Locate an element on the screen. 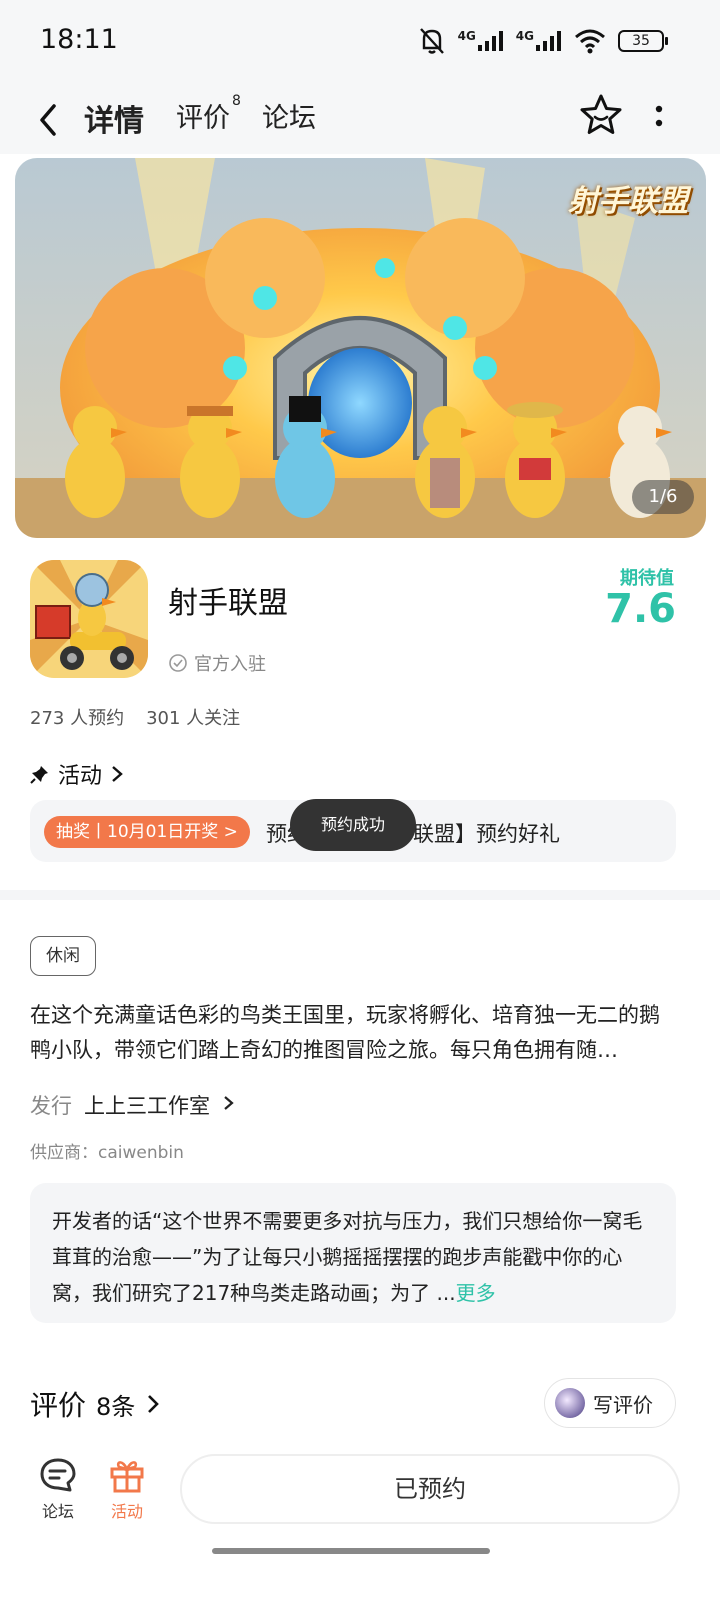 The height and width of the screenshot is (1600, 720). section-divider is located at coordinates (360, 895).